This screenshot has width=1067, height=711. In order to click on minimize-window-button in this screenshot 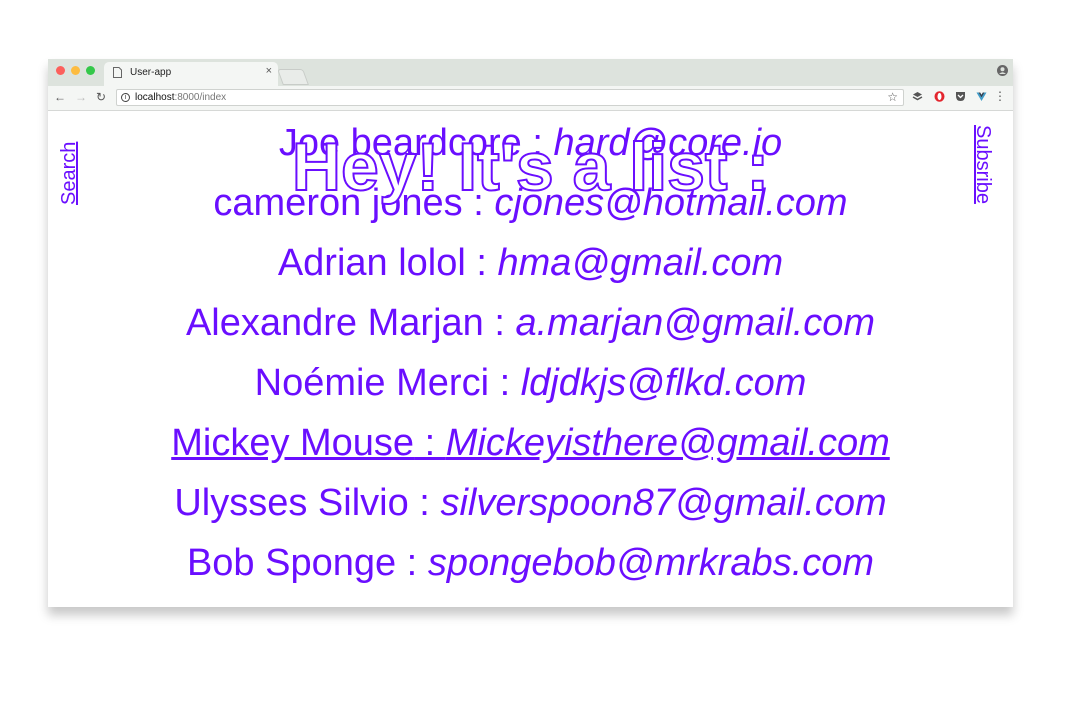, I will do `click(75, 70)`.